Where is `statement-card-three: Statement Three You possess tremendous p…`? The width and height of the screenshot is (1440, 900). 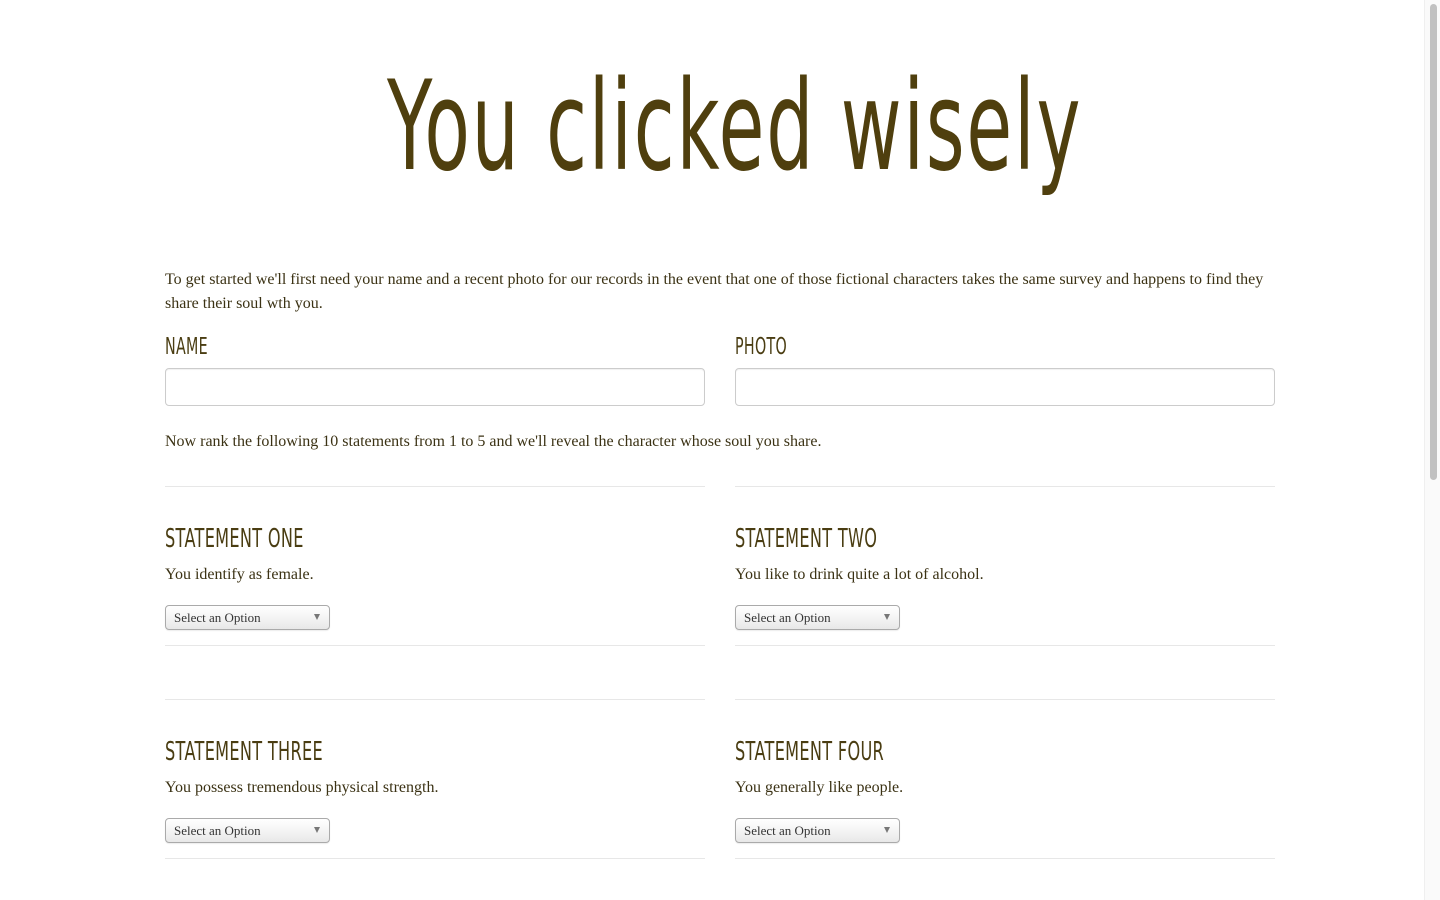
statement-card-three: Statement Three You possess tremendous p… is located at coordinates (435, 779).